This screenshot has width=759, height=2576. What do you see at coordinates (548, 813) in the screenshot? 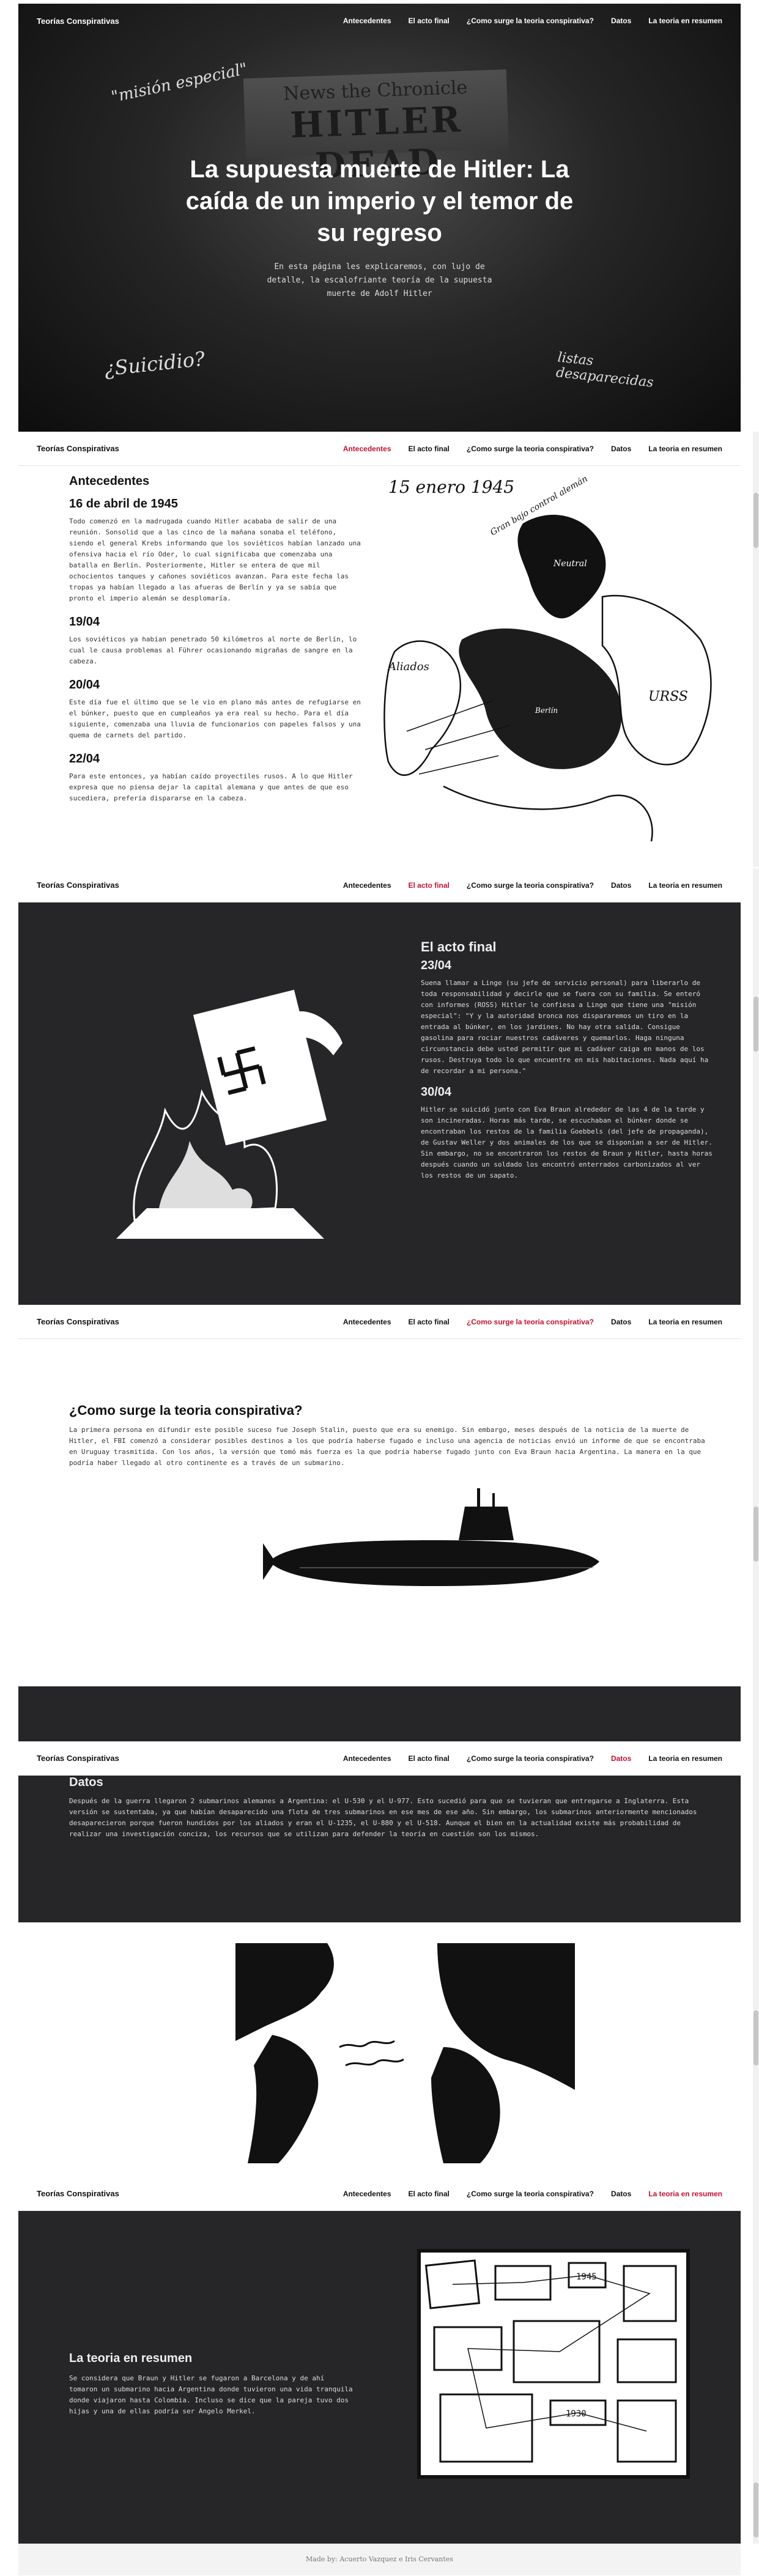
I see `mediterranean-coast` at bounding box center [548, 813].